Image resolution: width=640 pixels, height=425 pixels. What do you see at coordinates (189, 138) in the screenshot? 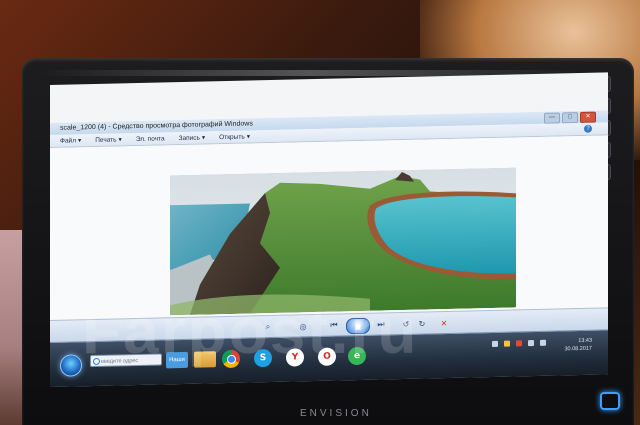
I see `menu-burn-label: Запись` at bounding box center [189, 138].